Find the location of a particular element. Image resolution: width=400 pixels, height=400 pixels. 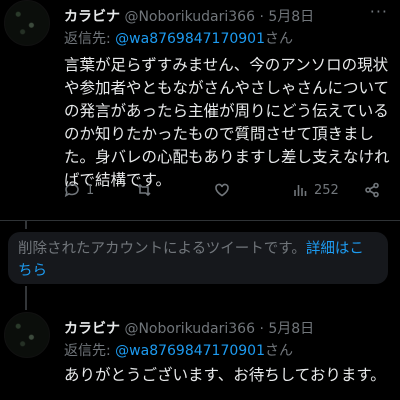

reply-button: 1 is located at coordinates (79, 190).